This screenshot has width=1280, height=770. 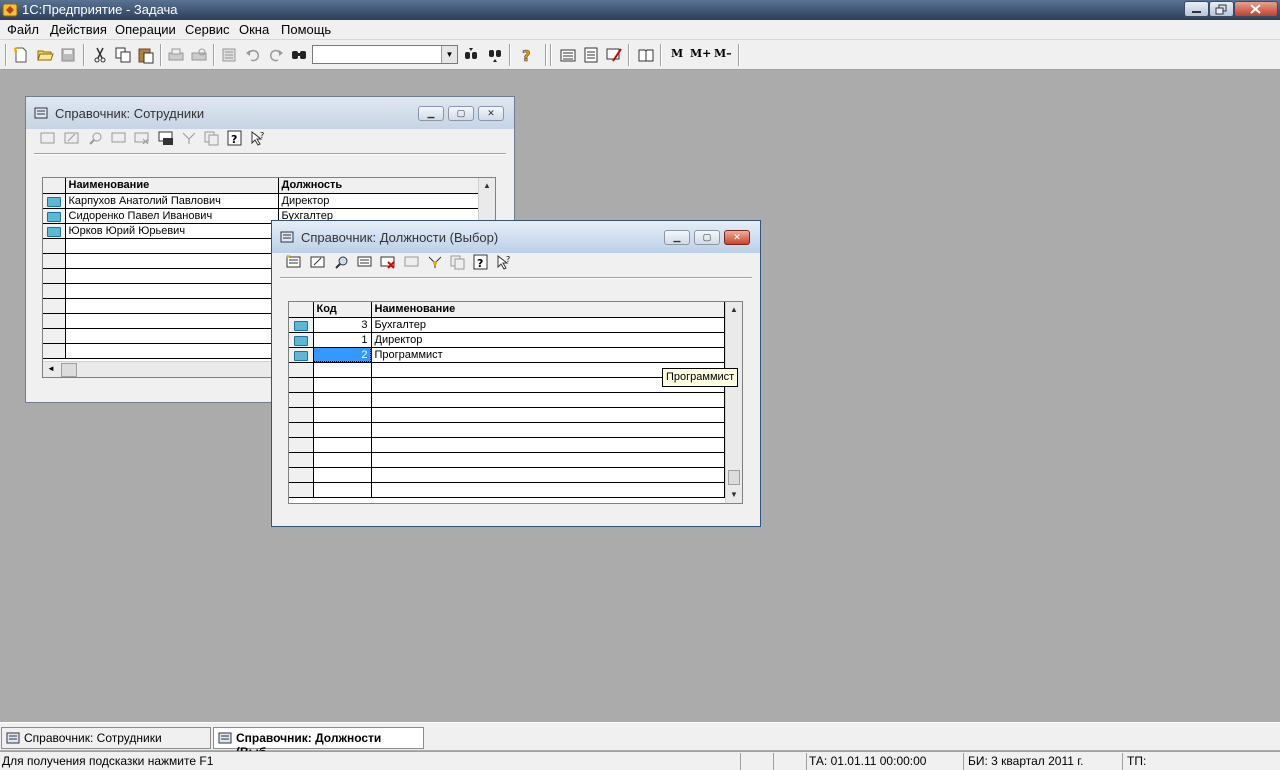 What do you see at coordinates (1196, 9) in the screenshot?
I see `minimize-button` at bounding box center [1196, 9].